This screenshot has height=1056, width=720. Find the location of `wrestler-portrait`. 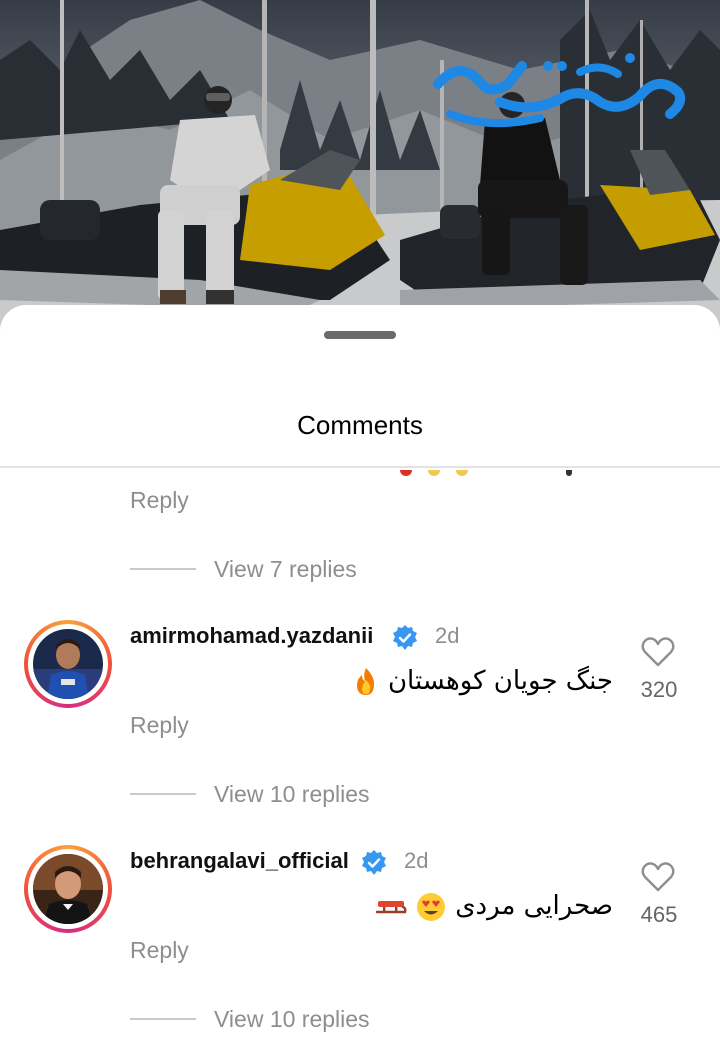

wrestler-portrait is located at coordinates (68, 664).